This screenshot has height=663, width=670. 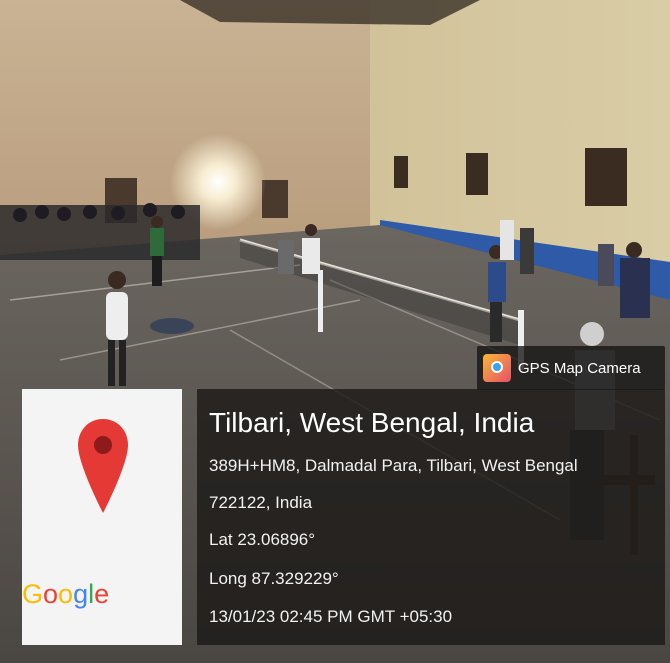 What do you see at coordinates (497, 368) in the screenshot?
I see `camera-map-icon` at bounding box center [497, 368].